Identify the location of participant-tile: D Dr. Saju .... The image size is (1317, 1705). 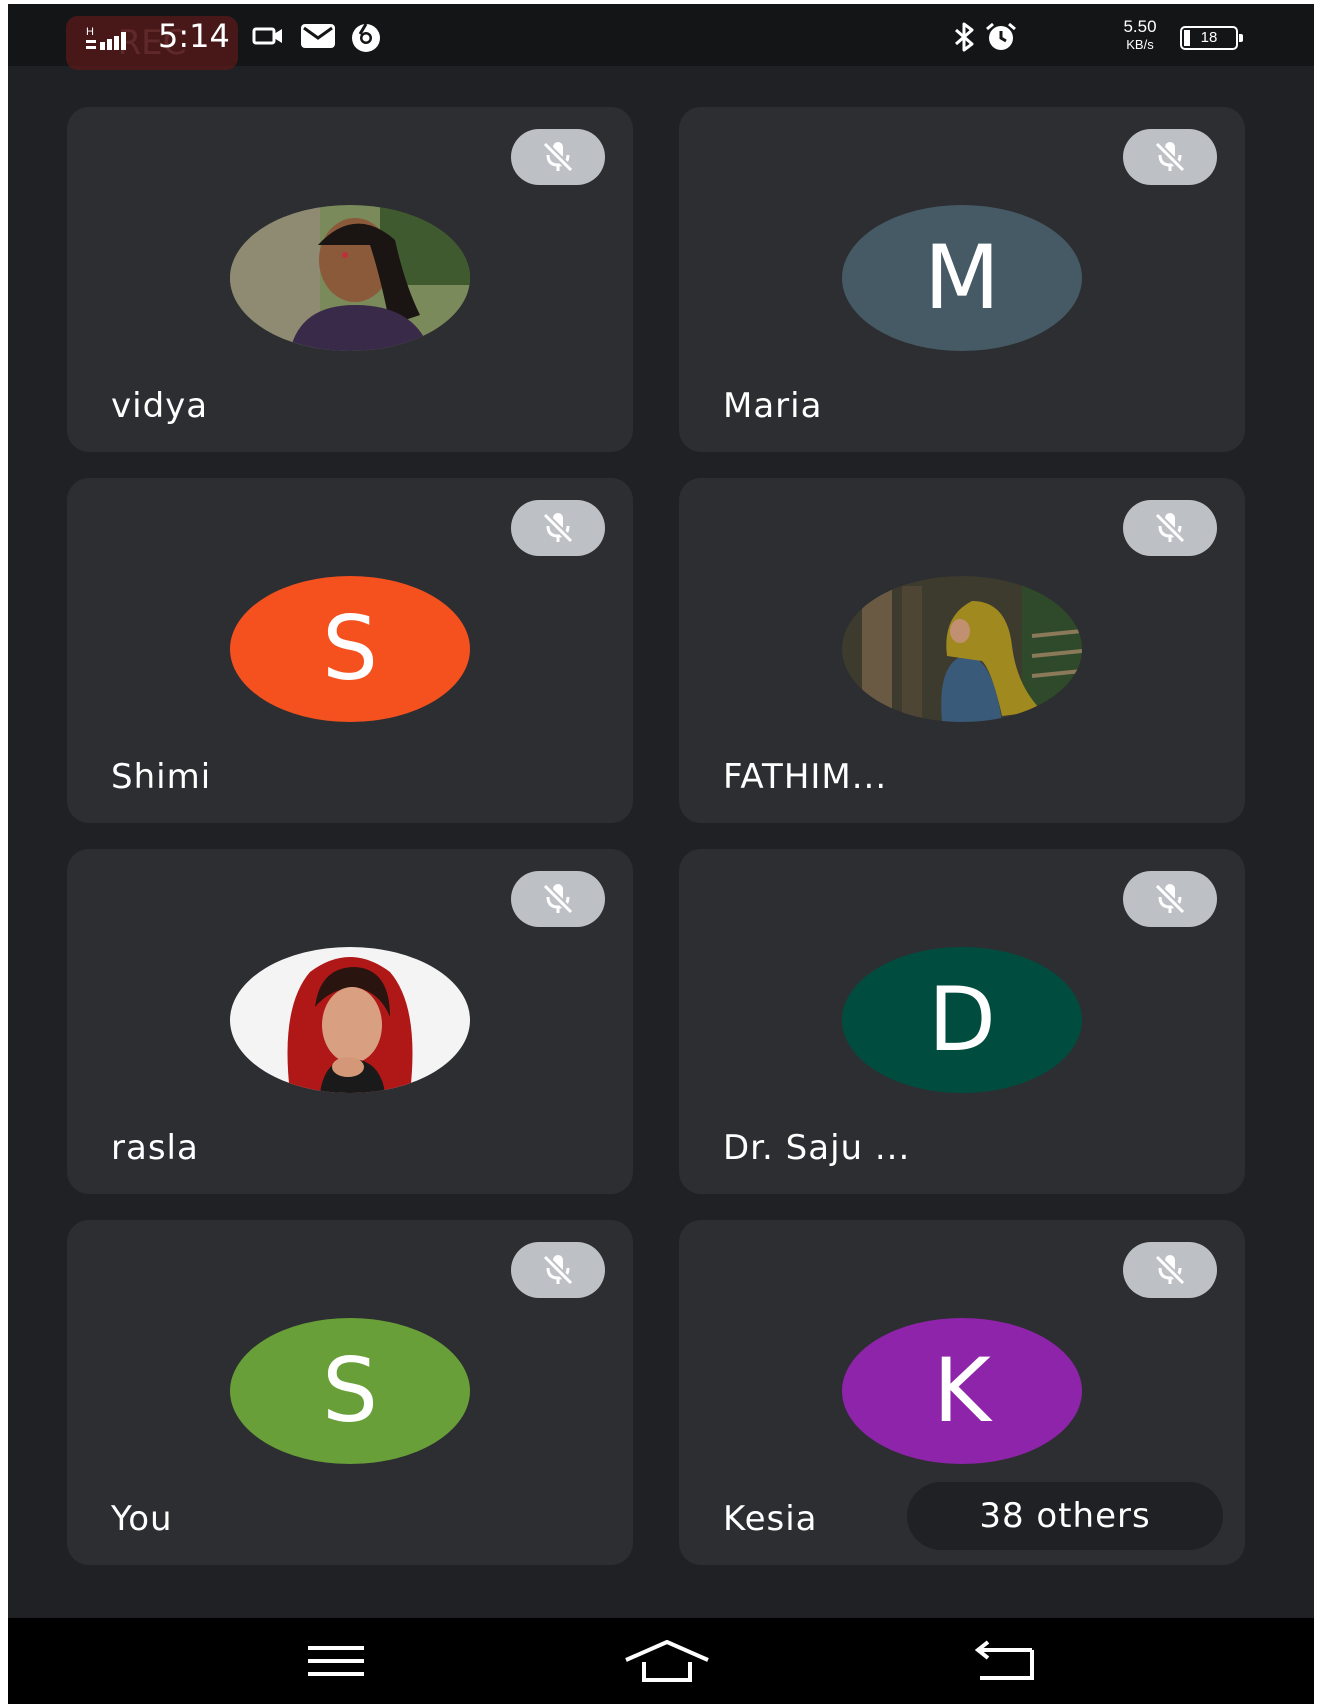
(962, 1021).